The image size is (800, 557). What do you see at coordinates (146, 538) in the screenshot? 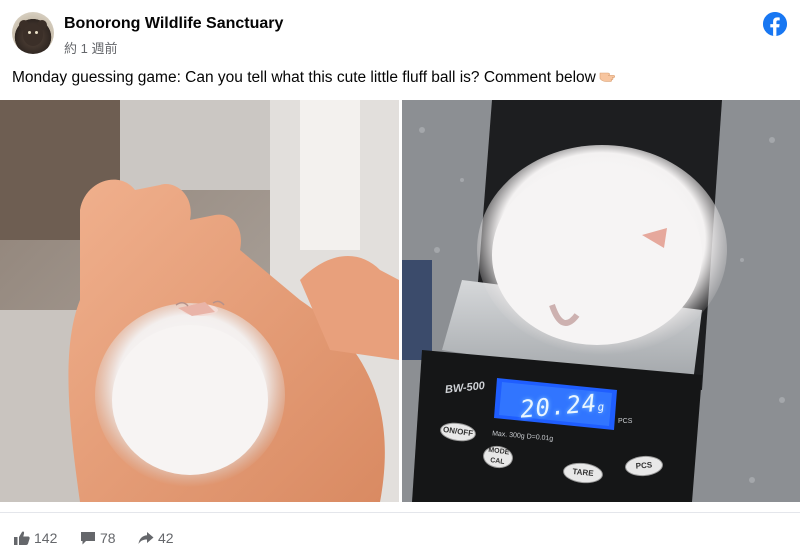
I see `share-icon` at bounding box center [146, 538].